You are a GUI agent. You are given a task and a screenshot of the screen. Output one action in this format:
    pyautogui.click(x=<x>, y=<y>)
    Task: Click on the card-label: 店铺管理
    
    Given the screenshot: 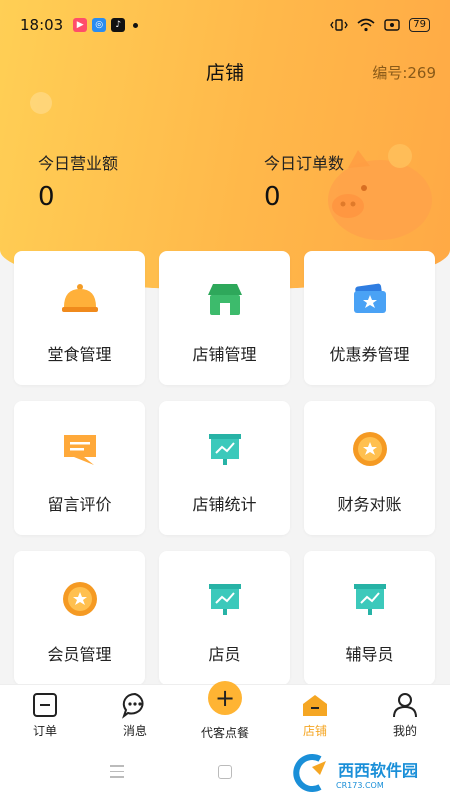 What is the action you would take?
    pyautogui.click(x=224, y=354)
    